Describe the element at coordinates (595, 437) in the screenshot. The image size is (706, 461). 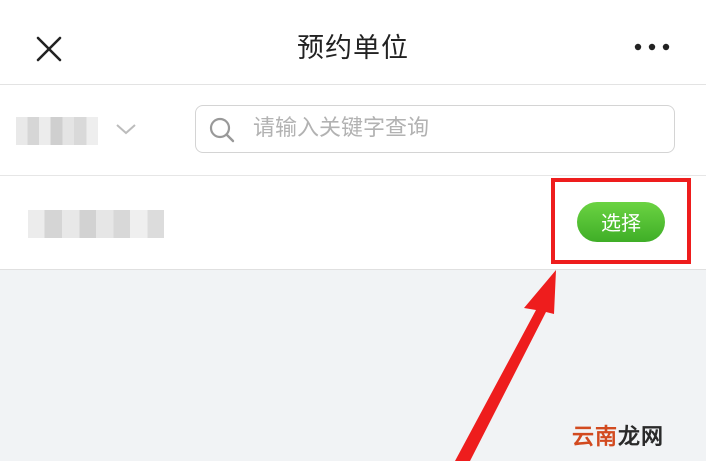
I see `watermark-part-a: 云南` at that location.